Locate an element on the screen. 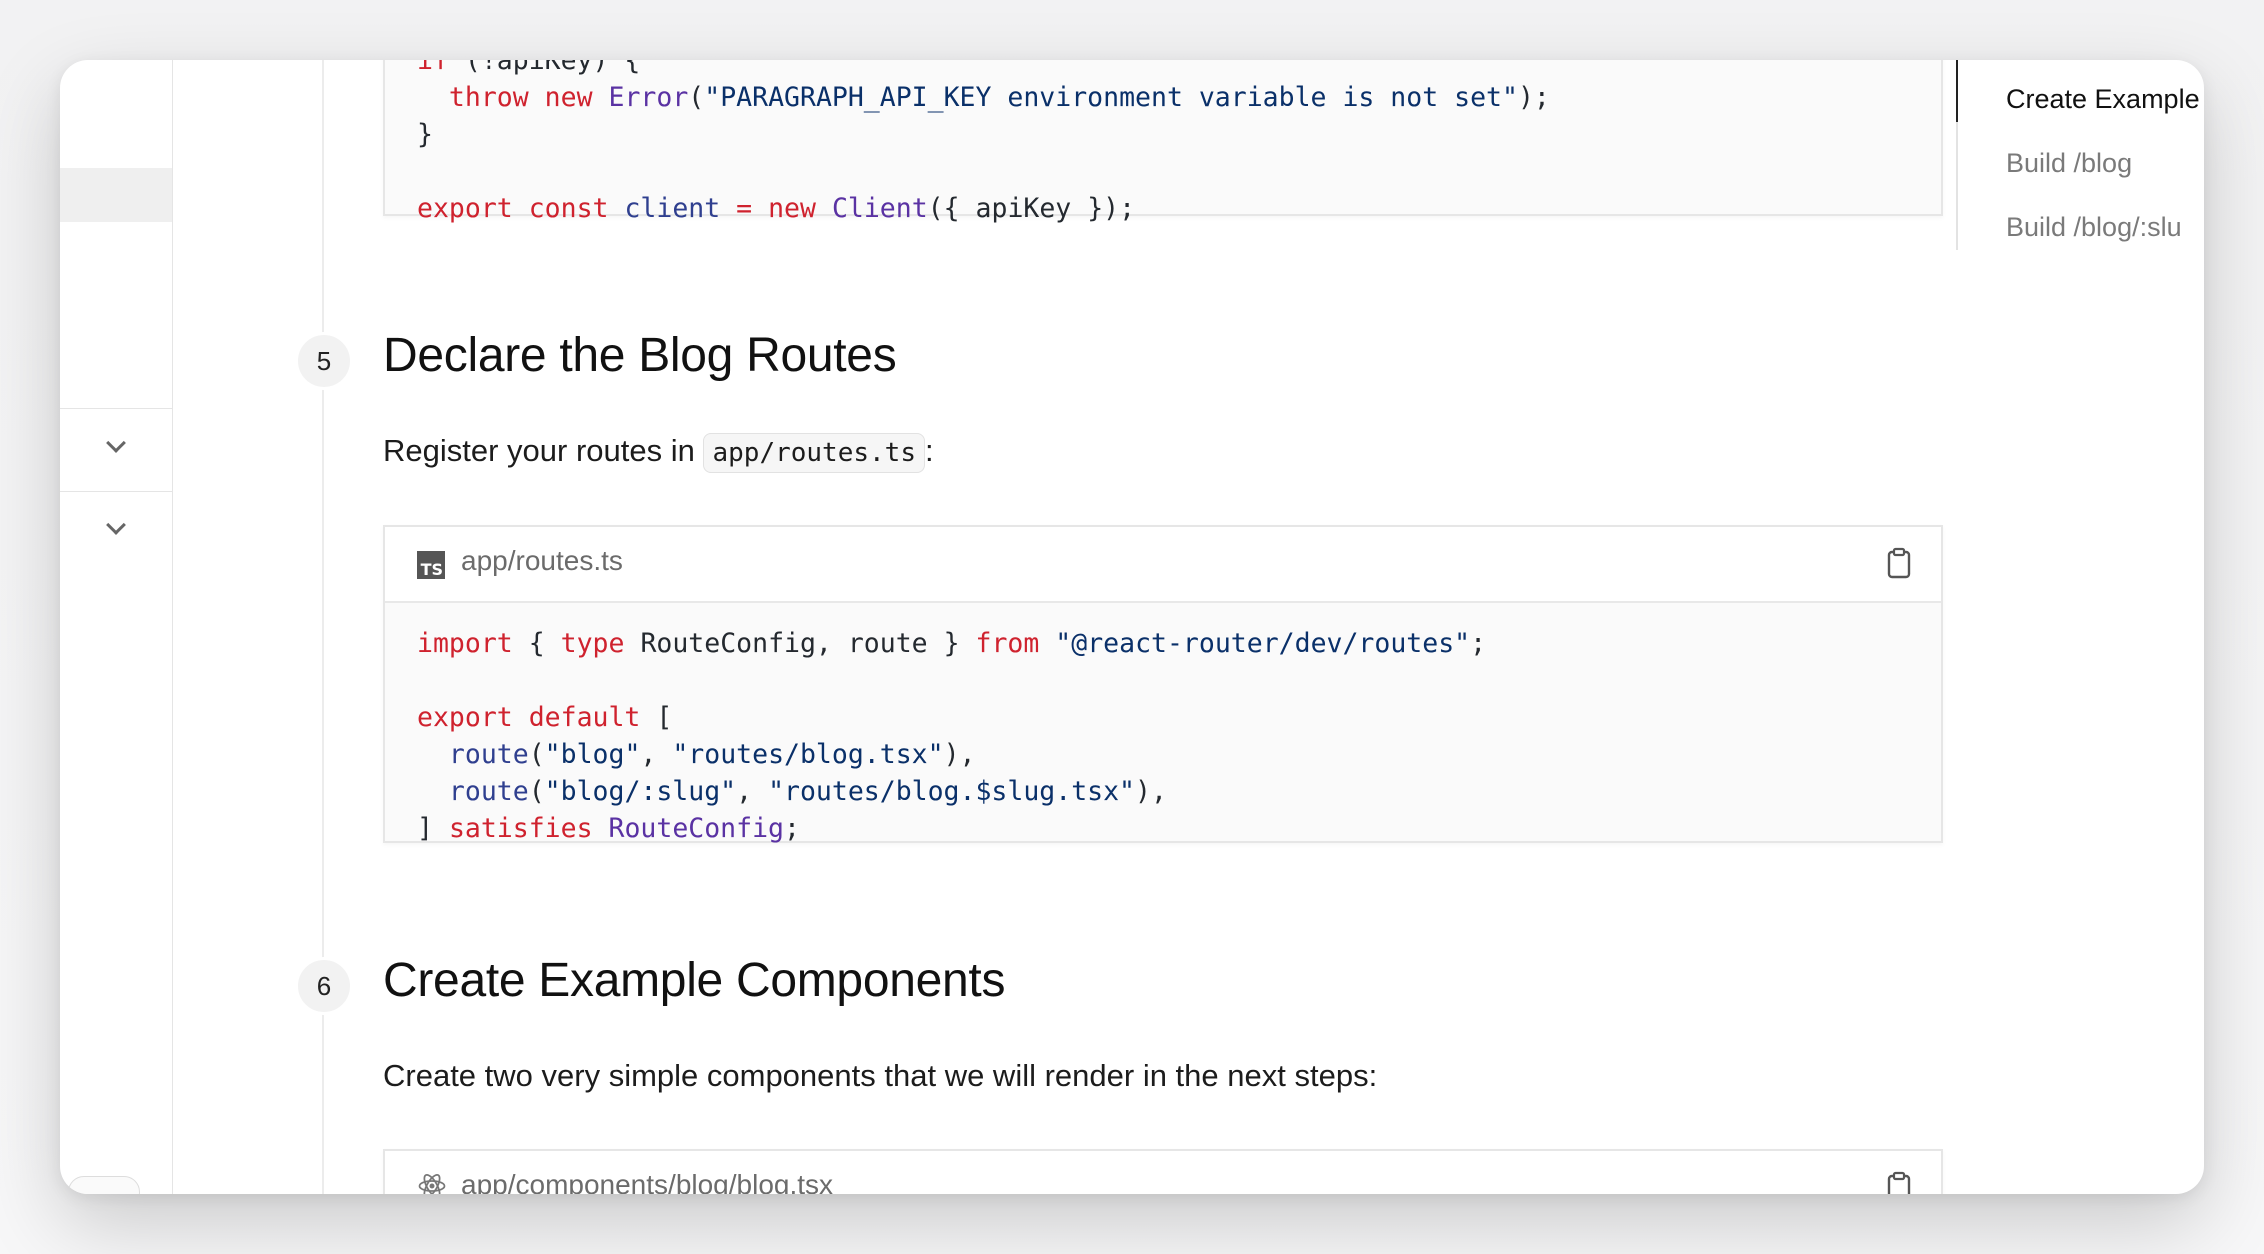 The image size is (2264, 1254). react-icon is located at coordinates (432, 1184).